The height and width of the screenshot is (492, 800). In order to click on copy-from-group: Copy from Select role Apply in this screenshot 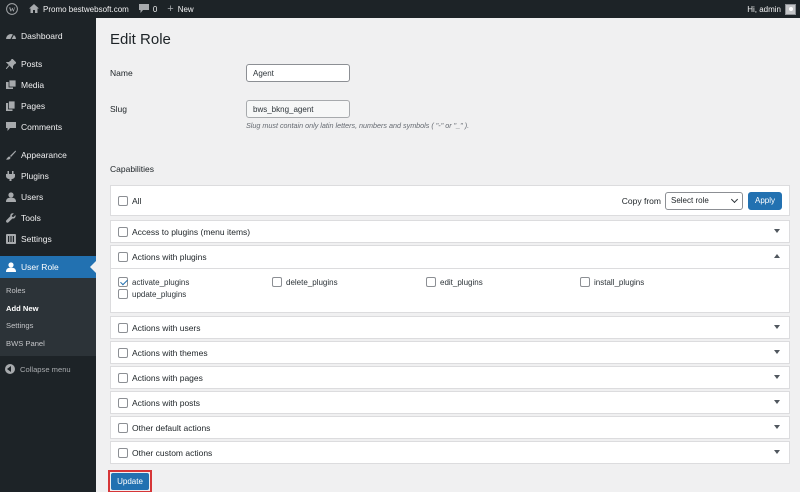, I will do `click(701, 200)`.